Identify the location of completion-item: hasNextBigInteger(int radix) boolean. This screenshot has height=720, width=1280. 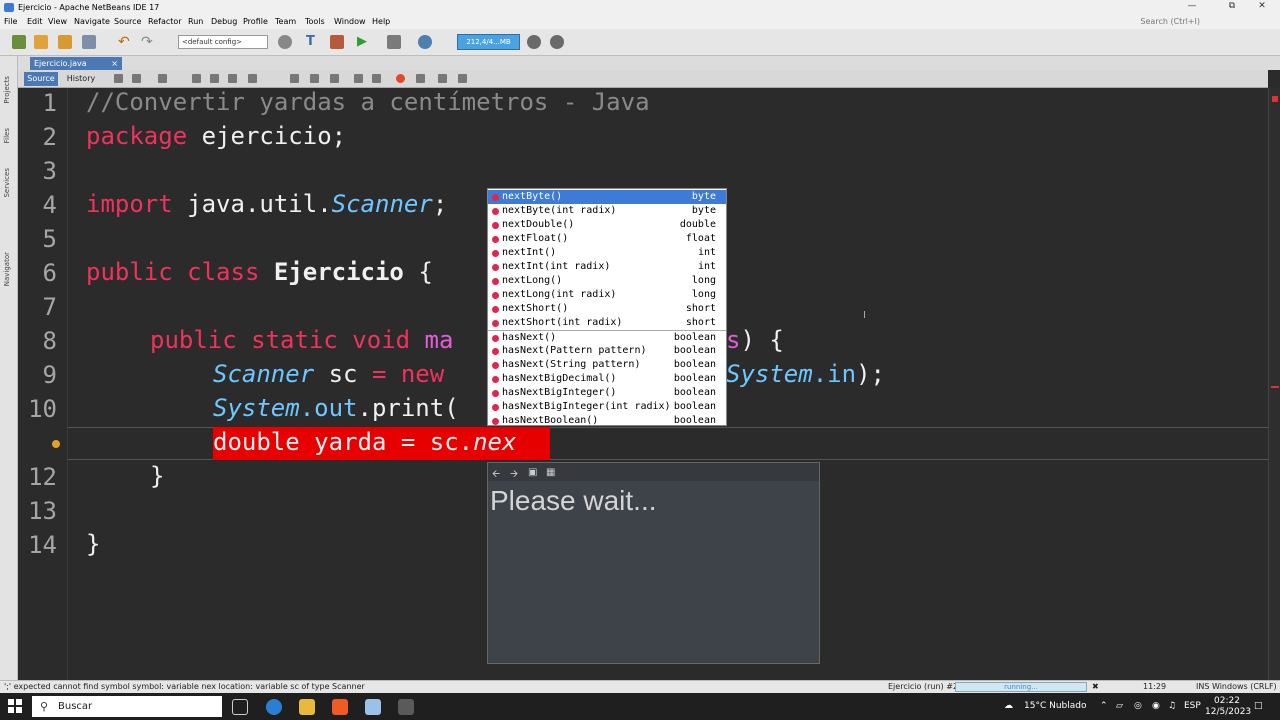
(607, 407).